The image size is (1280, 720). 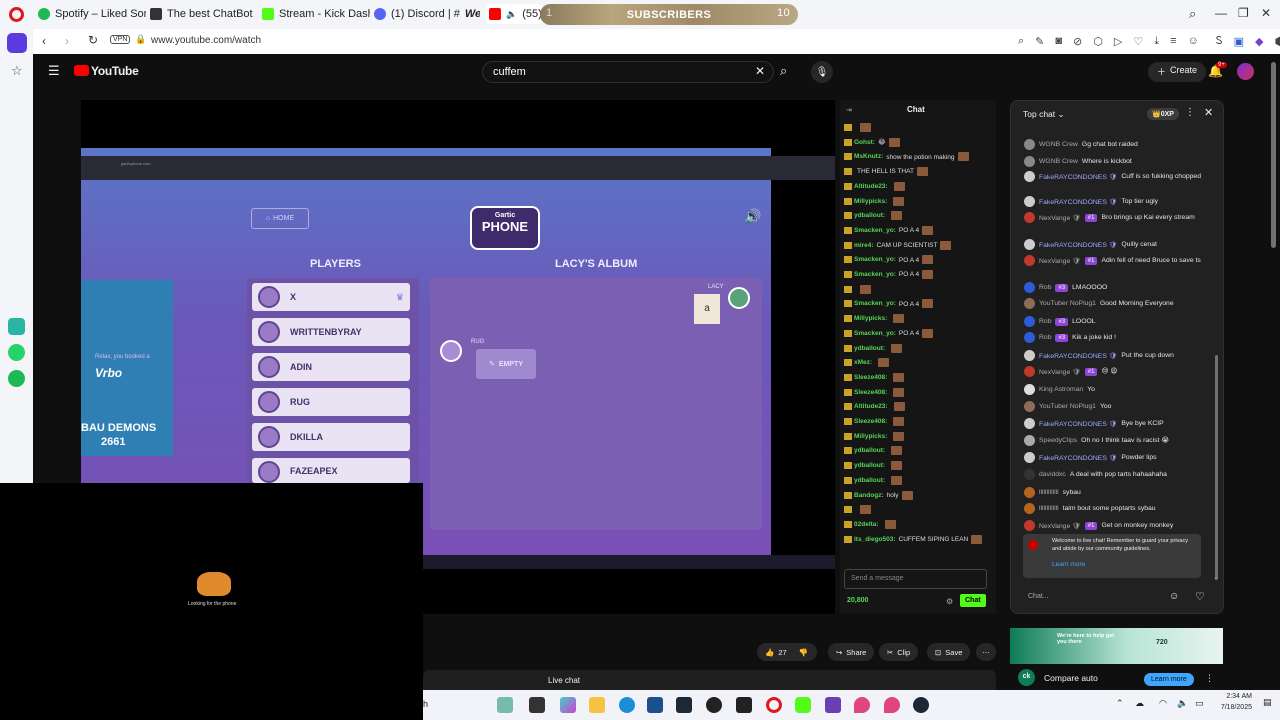 What do you see at coordinates (1174, 596) in the screenshot?
I see `emoji-icon: ☺` at bounding box center [1174, 596].